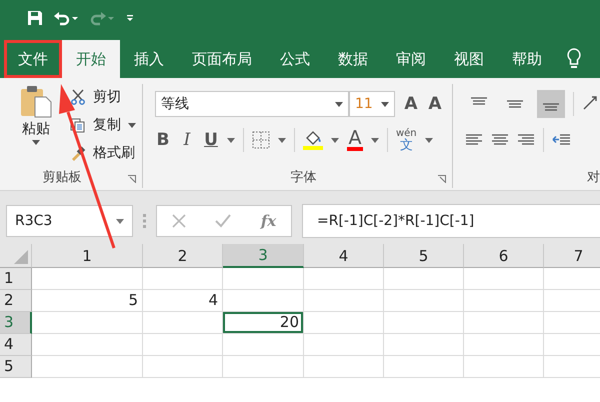  I want to click on copy-icon, so click(78, 125).